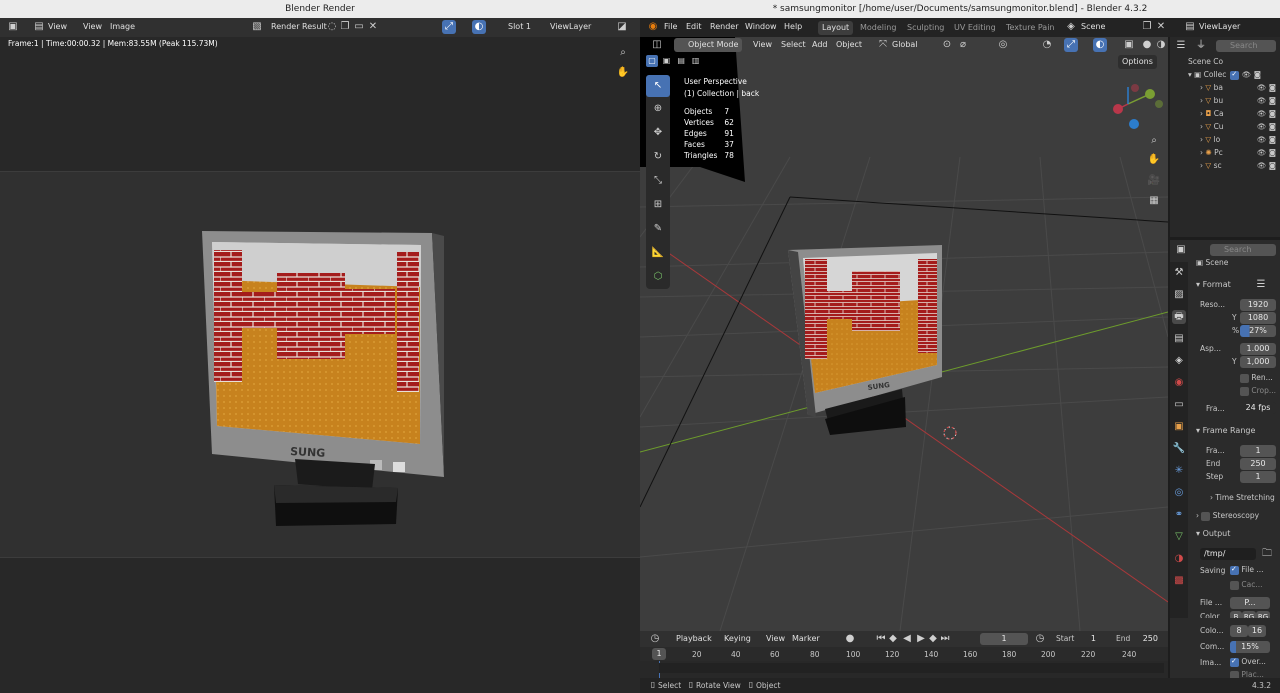 The image size is (1280, 693). What do you see at coordinates (793, 45) in the screenshot?
I see `select-menu: Select` at bounding box center [793, 45].